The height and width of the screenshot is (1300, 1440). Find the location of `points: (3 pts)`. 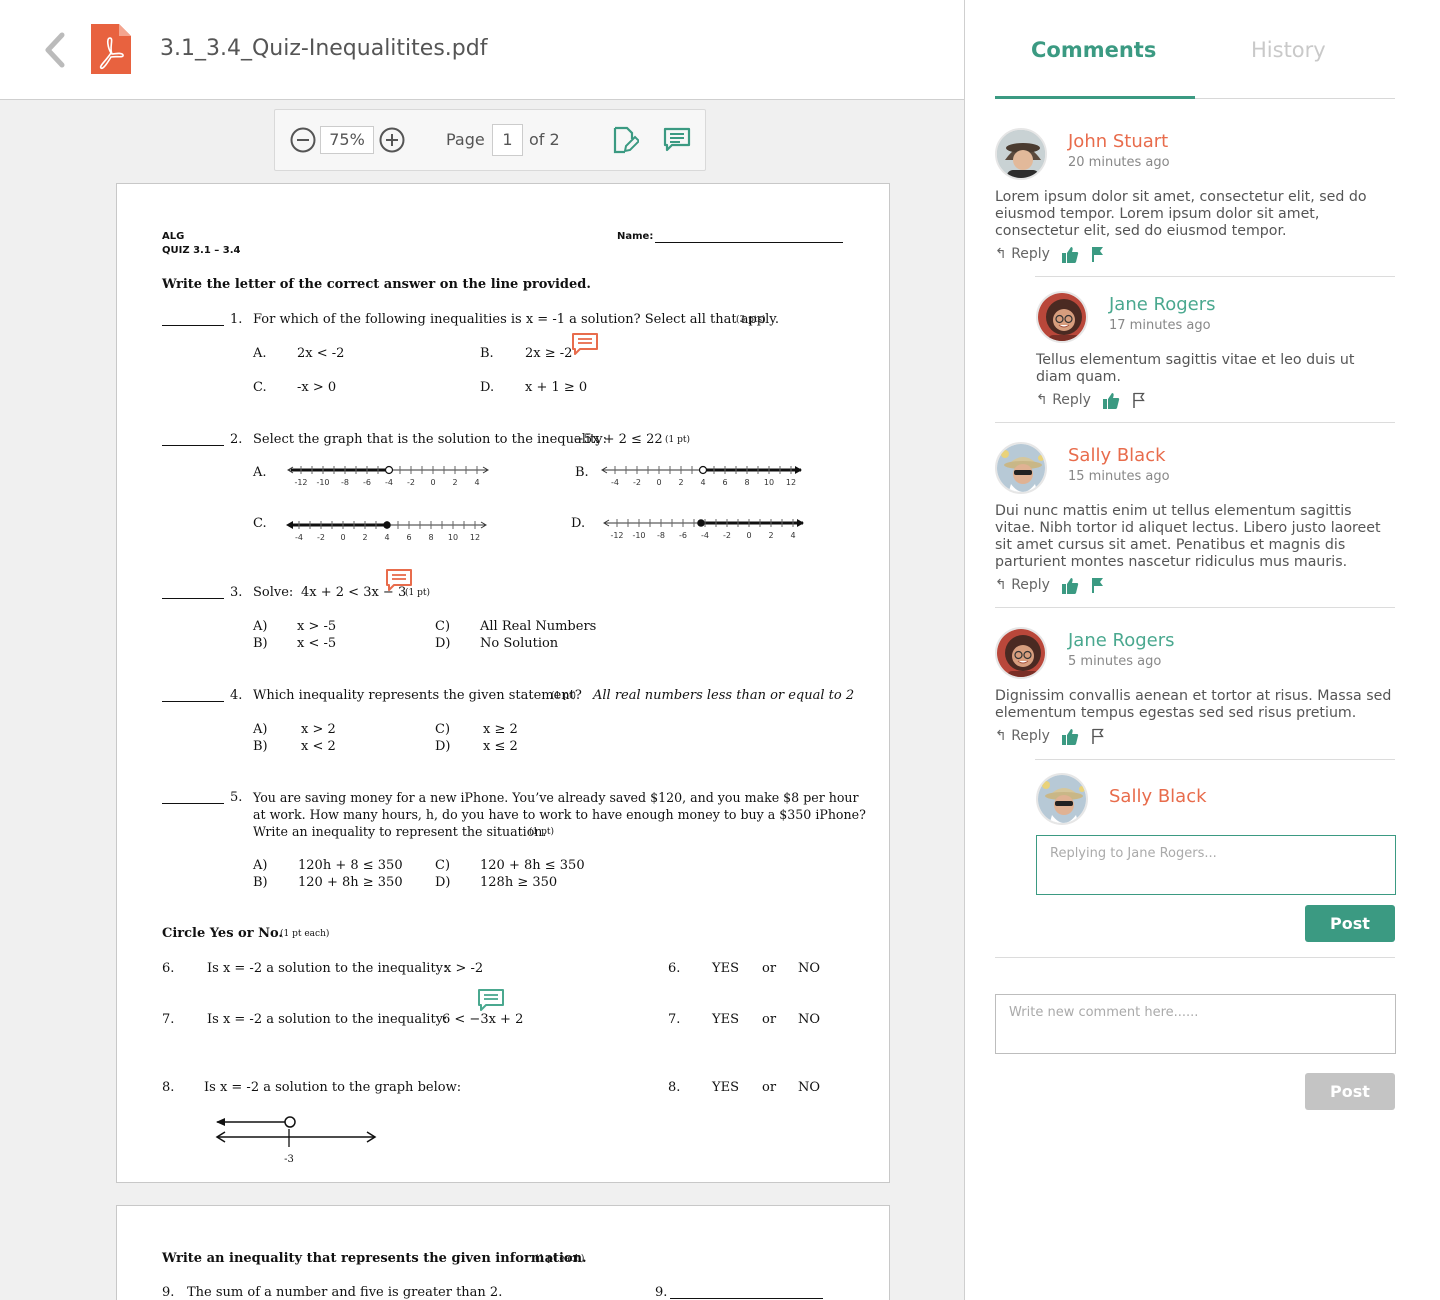

points: (3 pts) is located at coordinates (751, 320).